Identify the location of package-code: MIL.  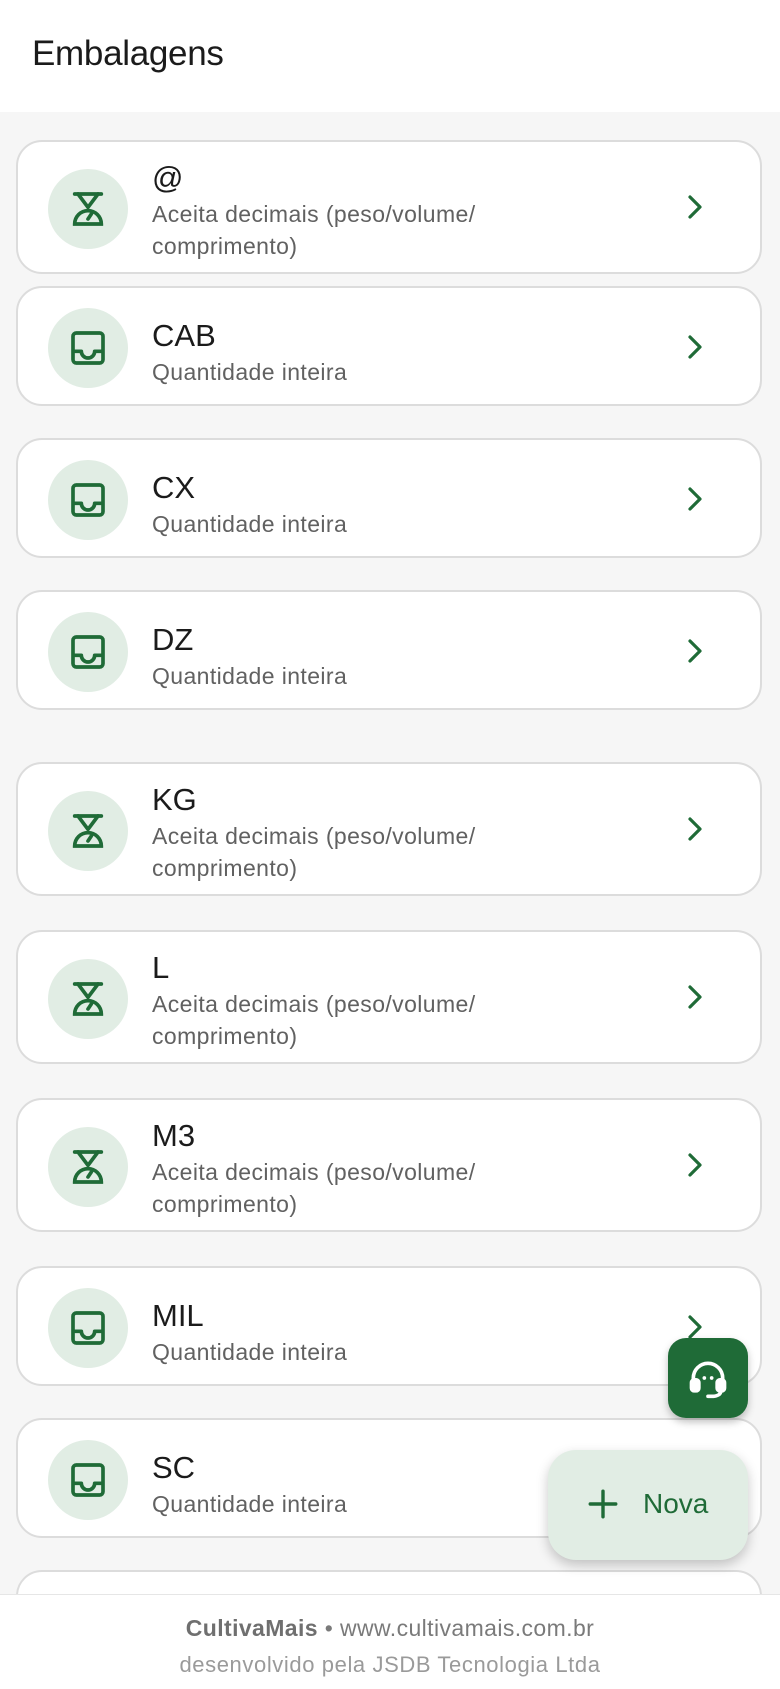
(178, 1315).